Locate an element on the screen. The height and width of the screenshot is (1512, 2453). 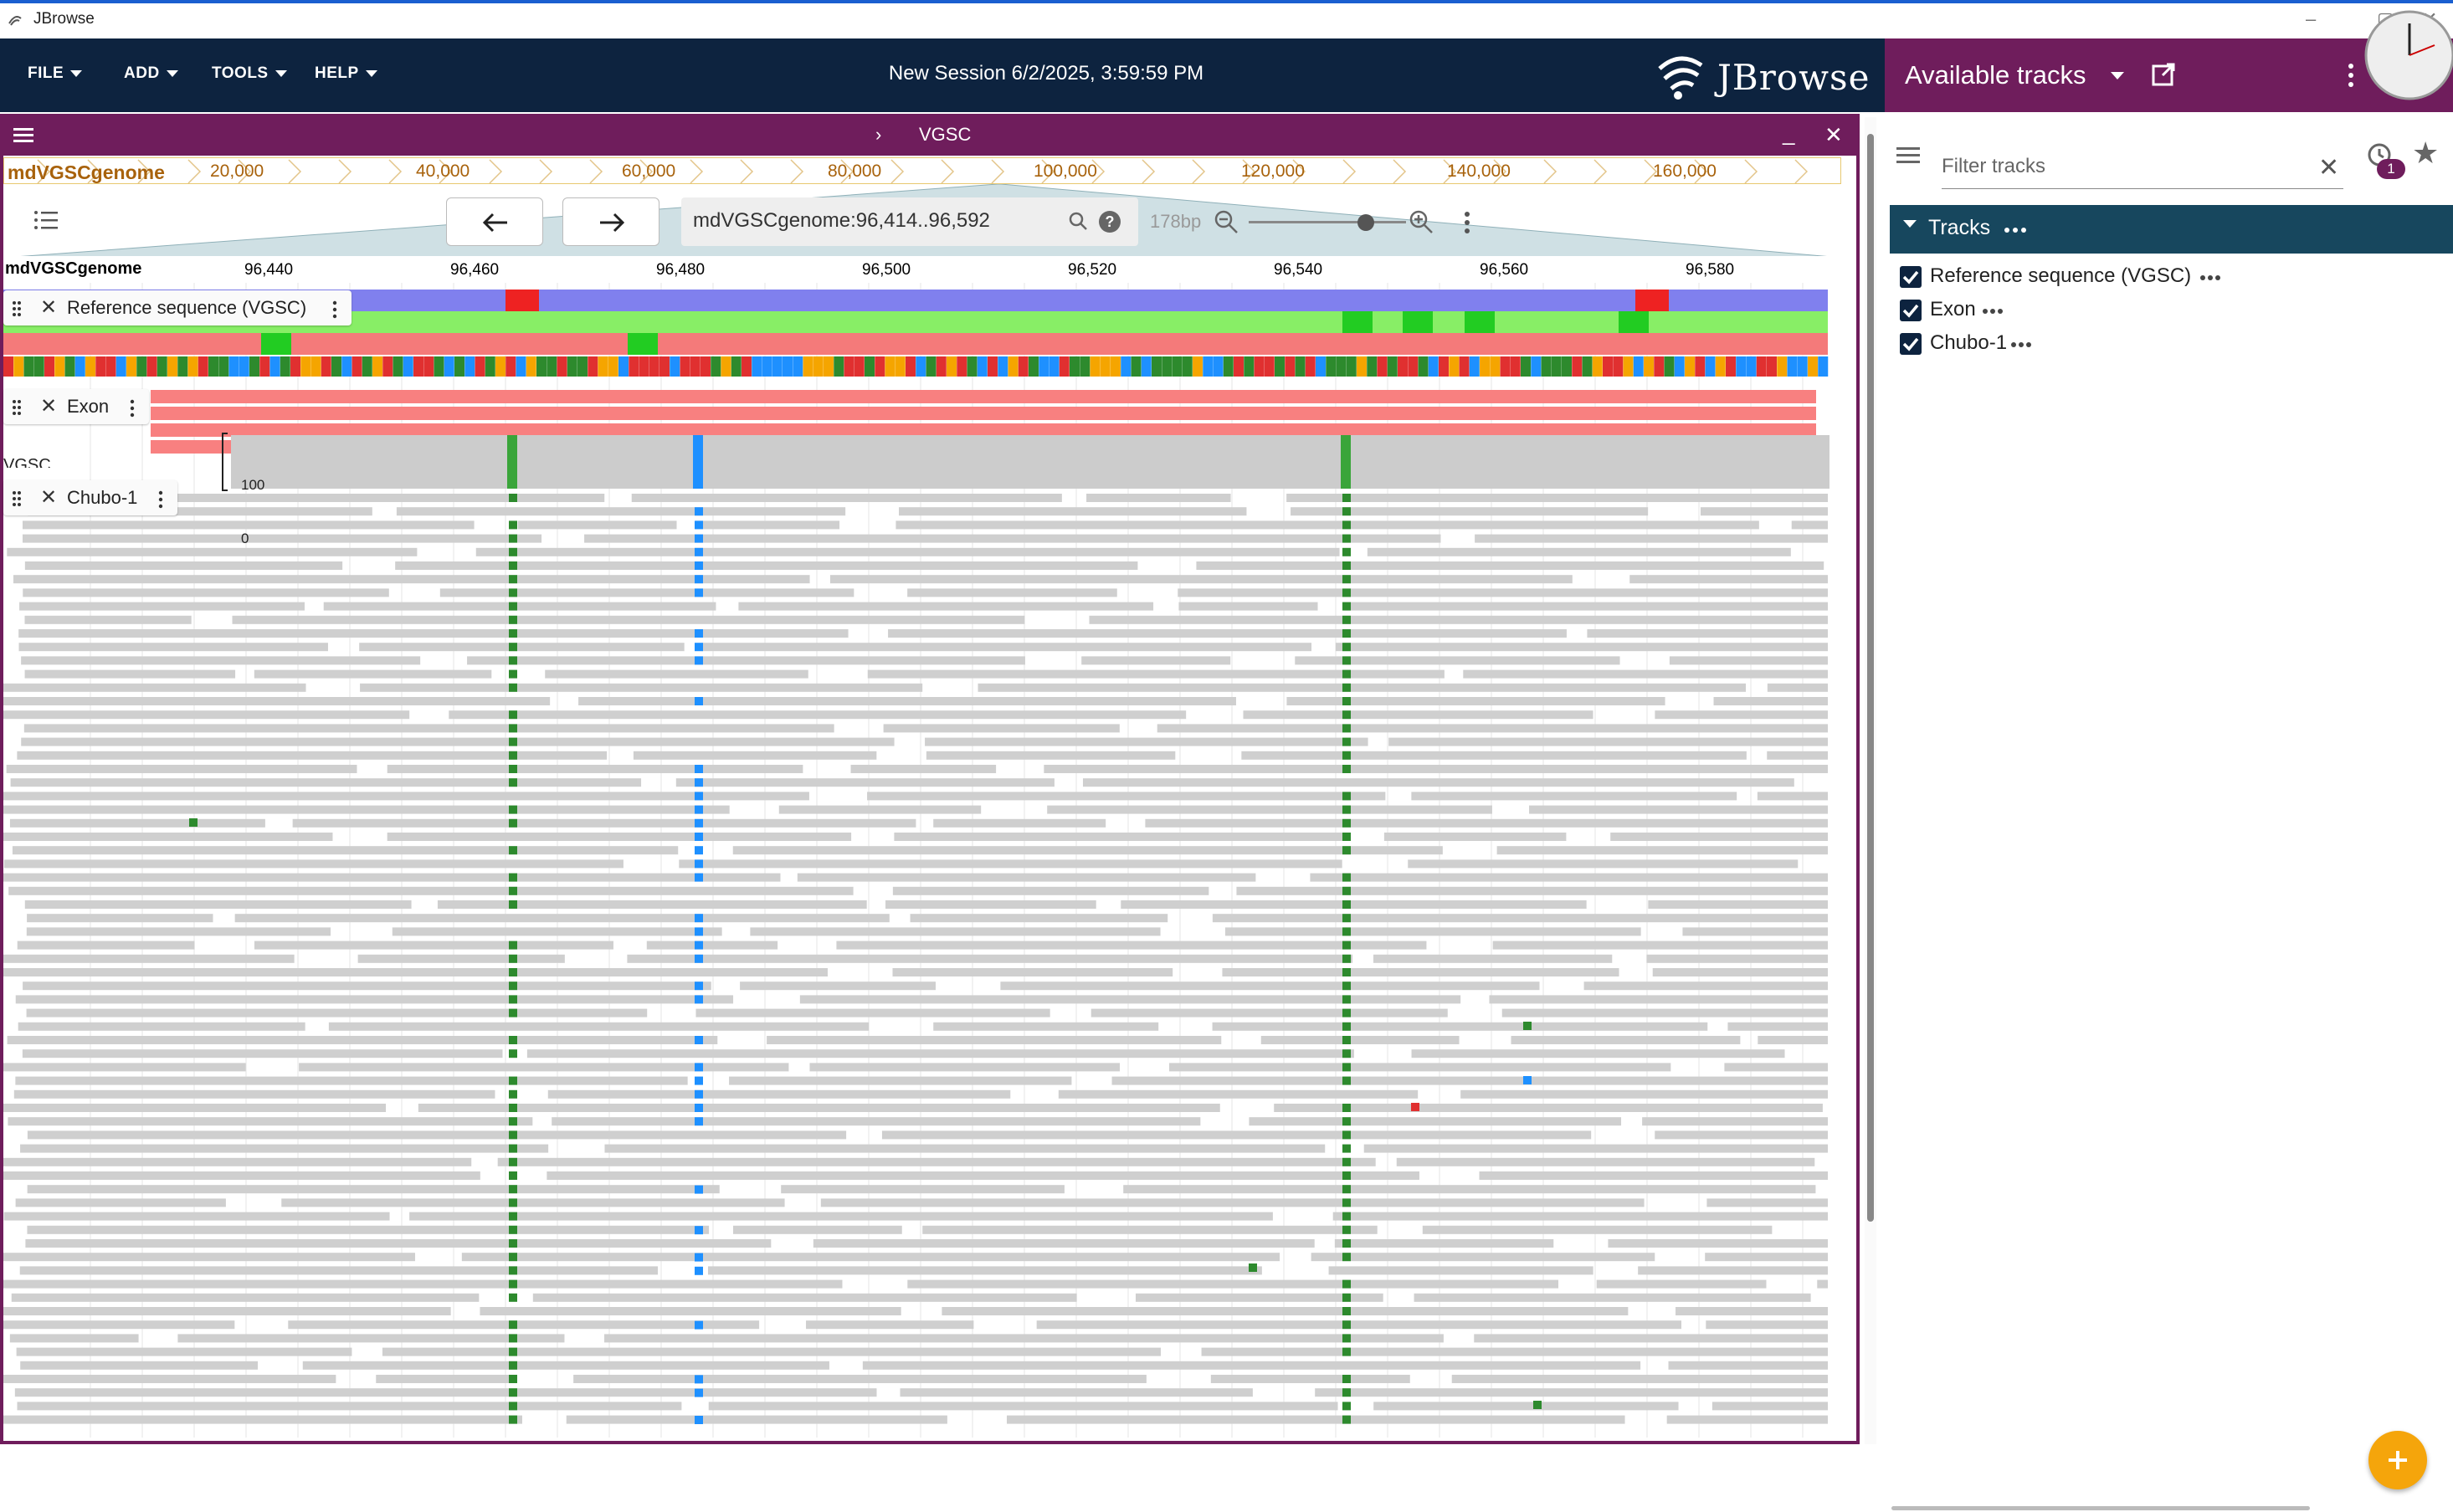
track-item-chubo: Chubo-1 is located at coordinates (1967, 345).